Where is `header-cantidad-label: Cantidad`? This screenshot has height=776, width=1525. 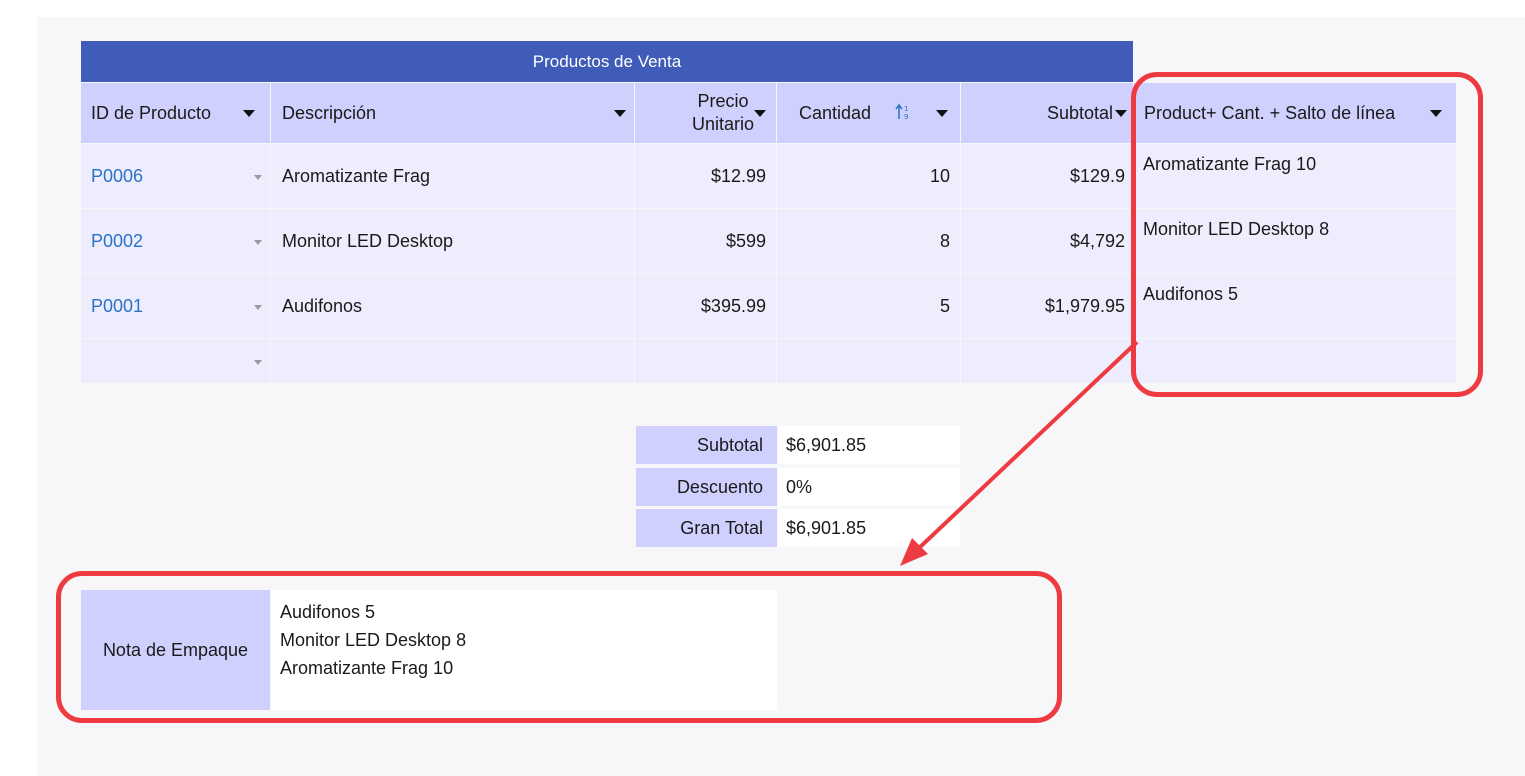 header-cantidad-label: Cantidad is located at coordinates (835, 112).